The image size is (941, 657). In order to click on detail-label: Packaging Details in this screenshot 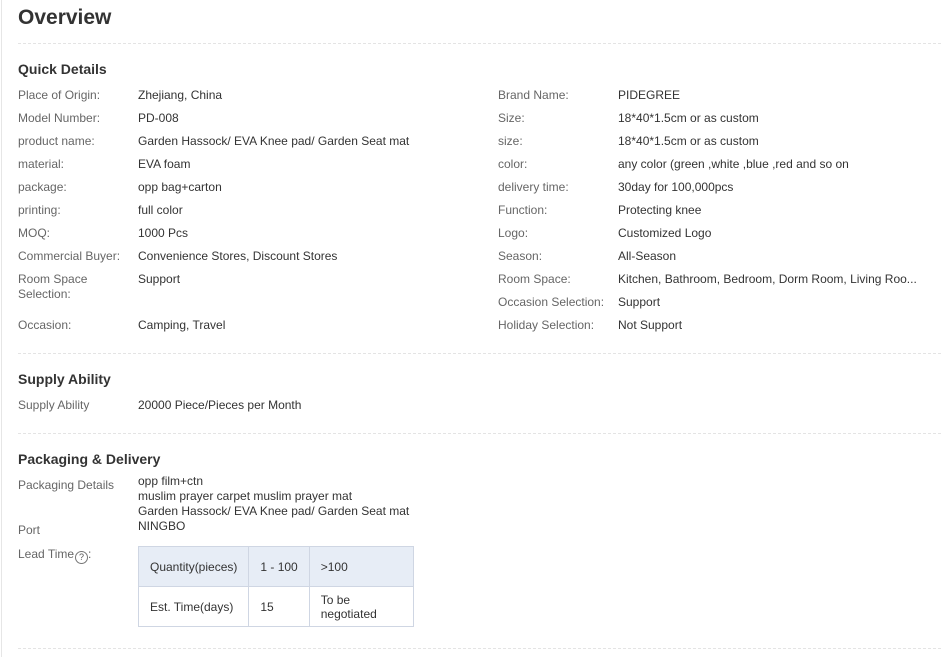, I will do `click(66, 485)`.